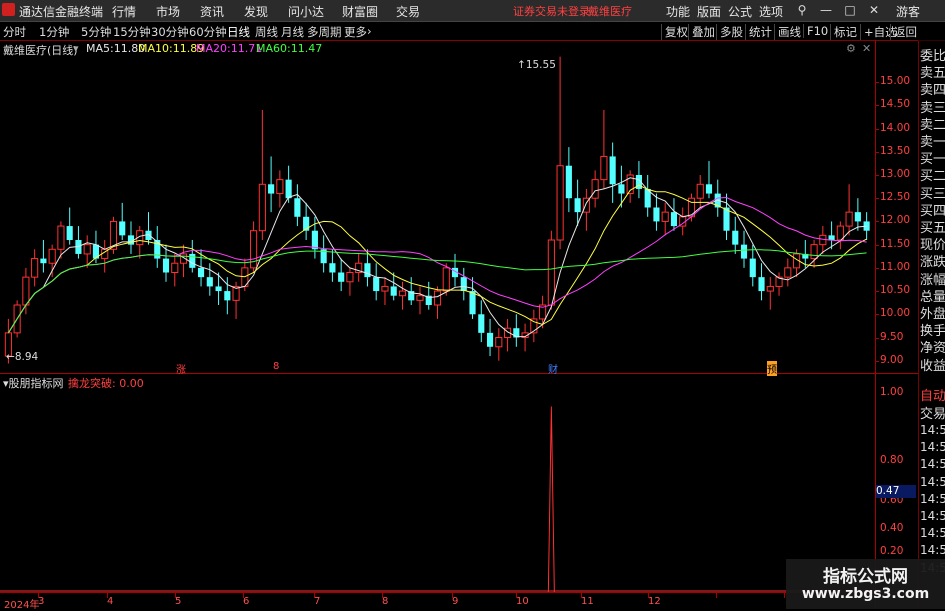  What do you see at coordinates (276, 366) in the screenshot?
I see `event-marker: 8` at bounding box center [276, 366].